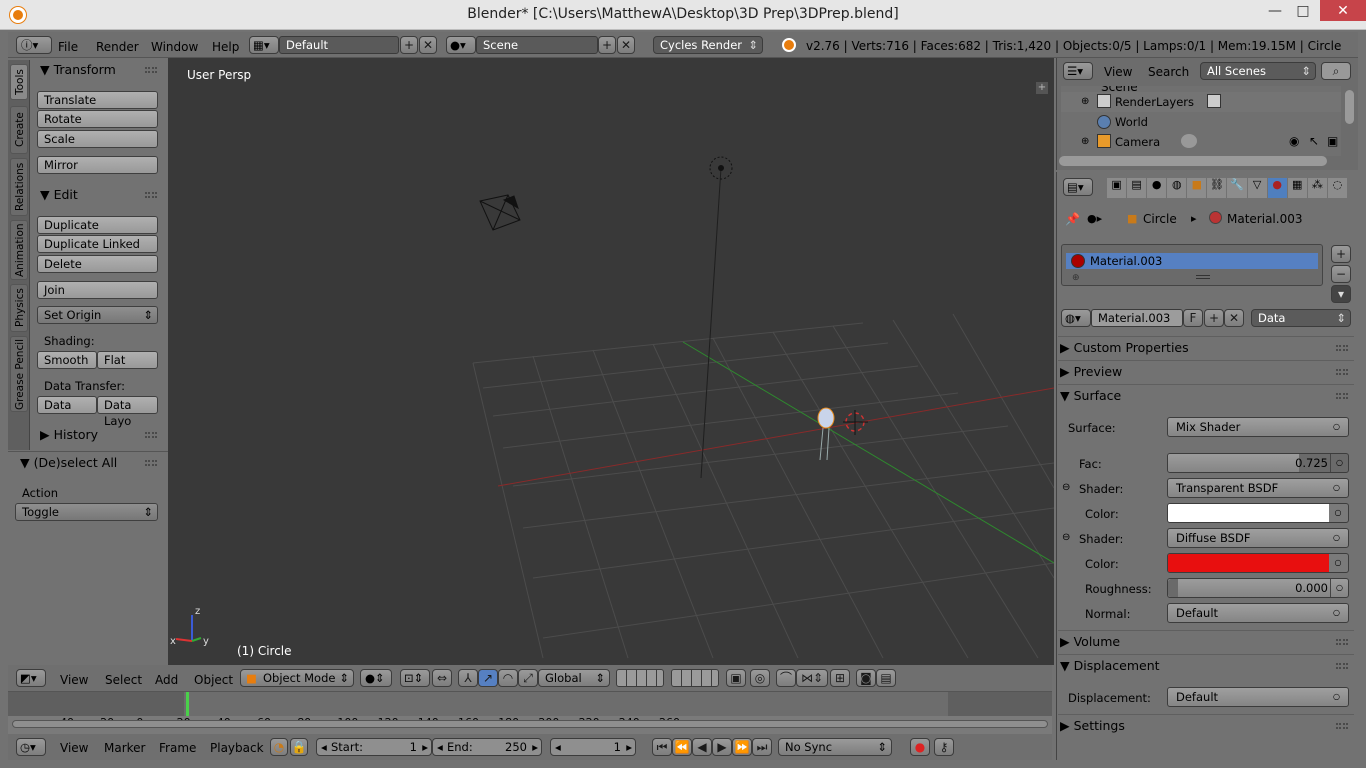 The height and width of the screenshot is (768, 1366). I want to click on preview-header: ▶ Preview, so click(1206, 372).